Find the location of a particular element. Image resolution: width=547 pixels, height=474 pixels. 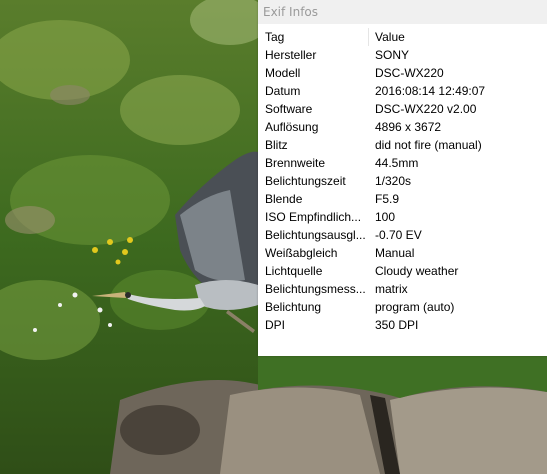

row-tag: Belichtung is located at coordinates (293, 307).